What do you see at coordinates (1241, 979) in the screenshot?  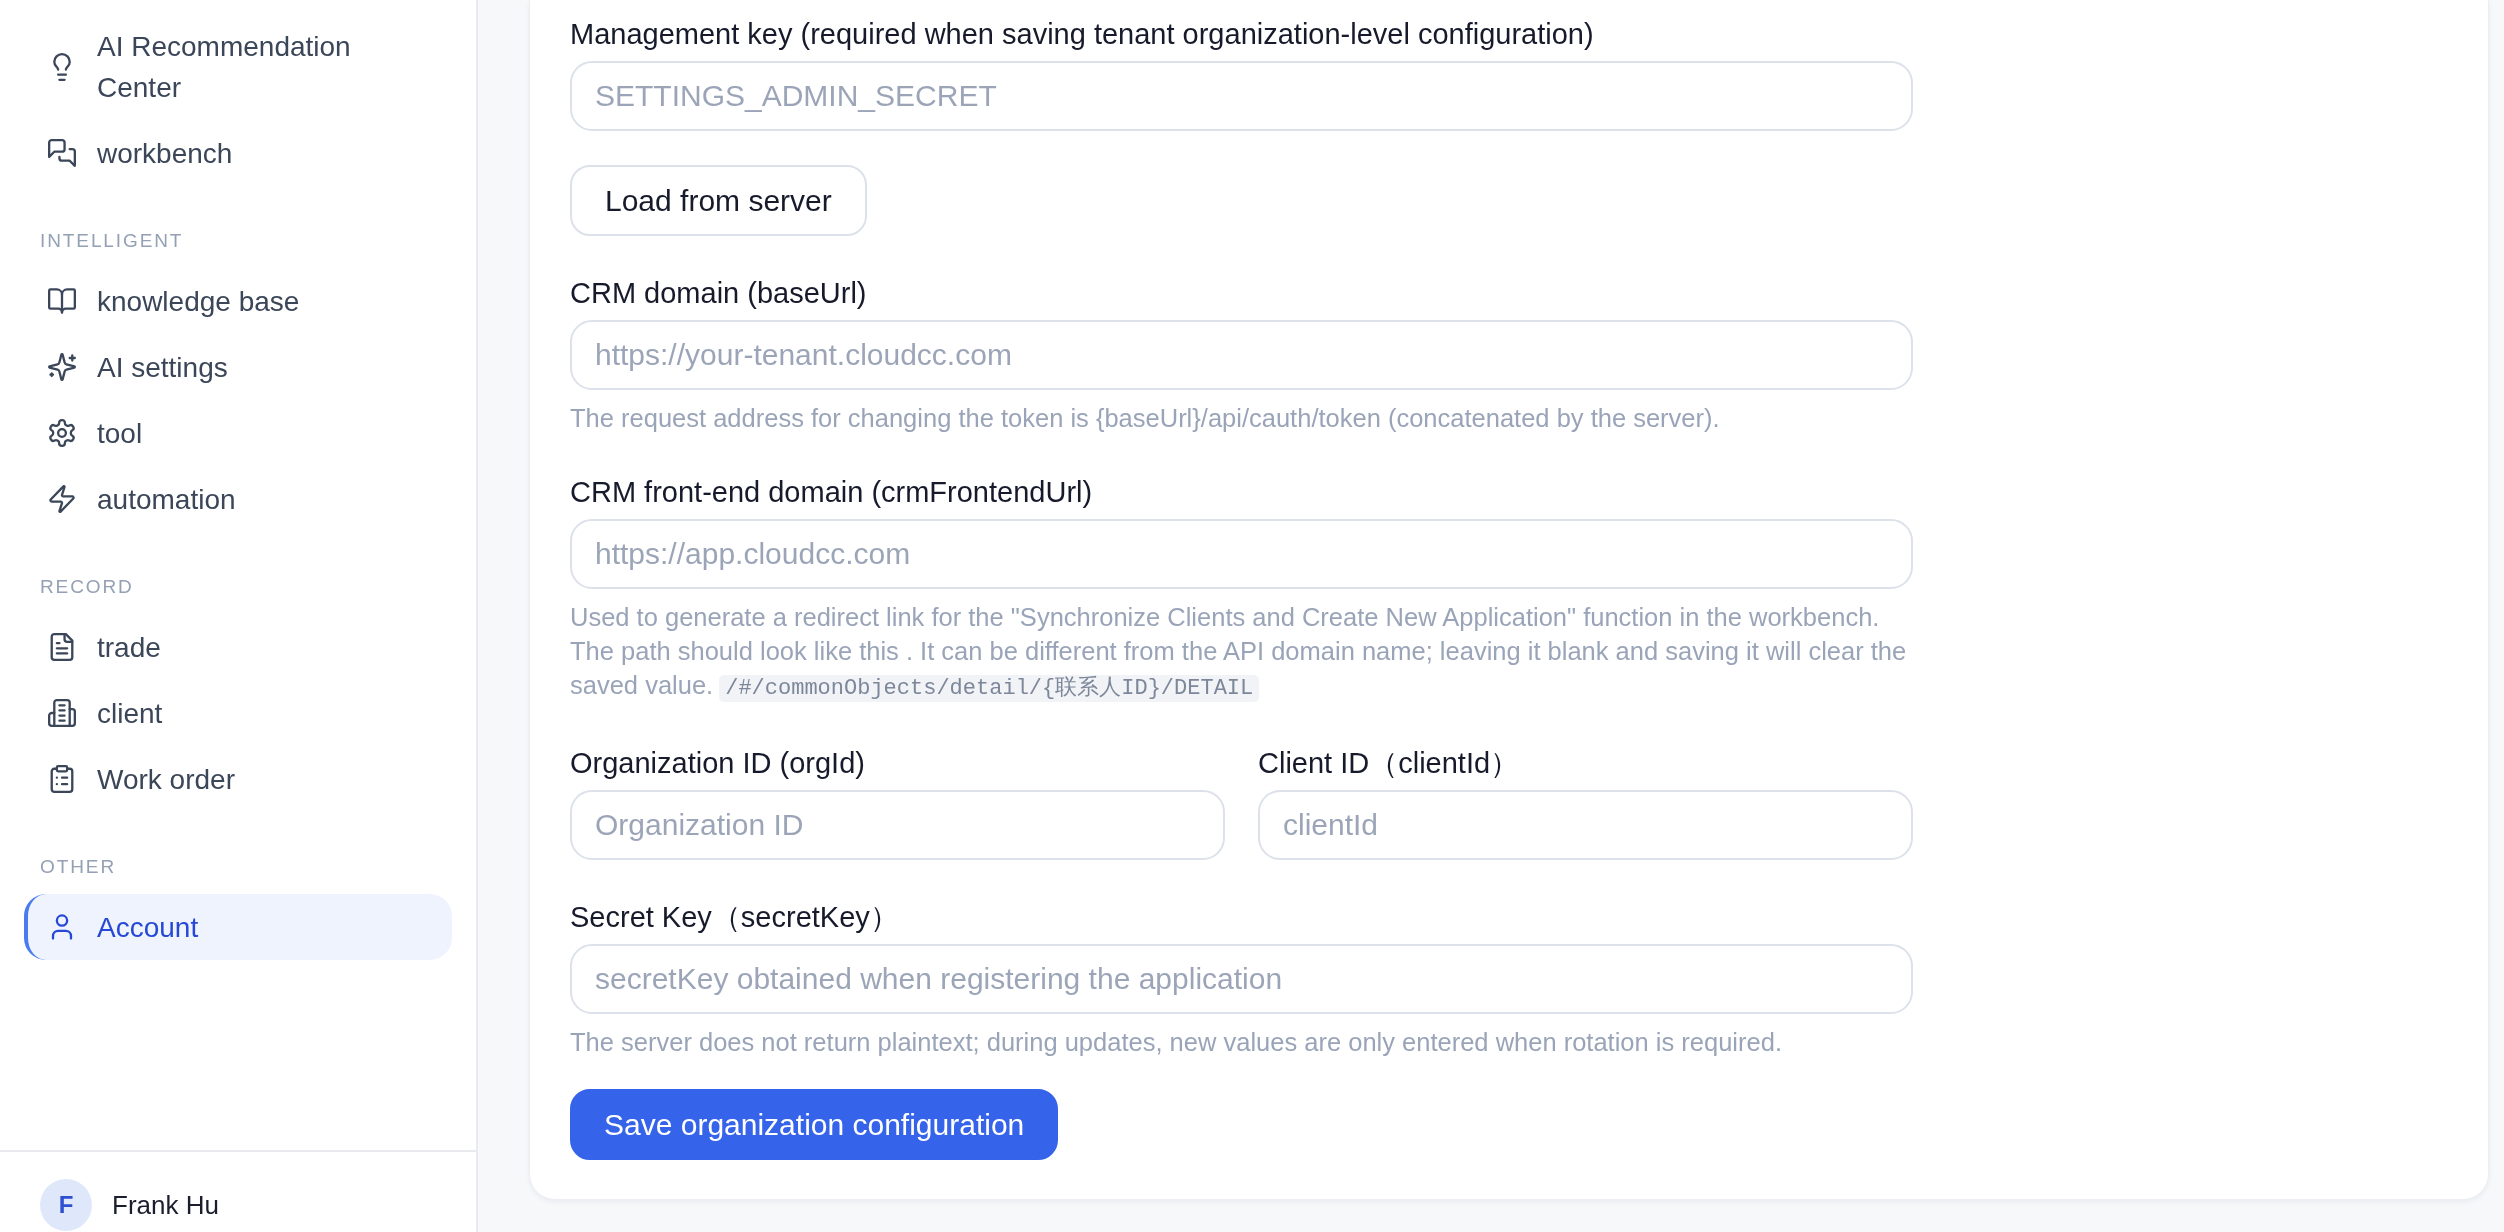 I see `input-field: secretKey obtained when registering the application` at bounding box center [1241, 979].